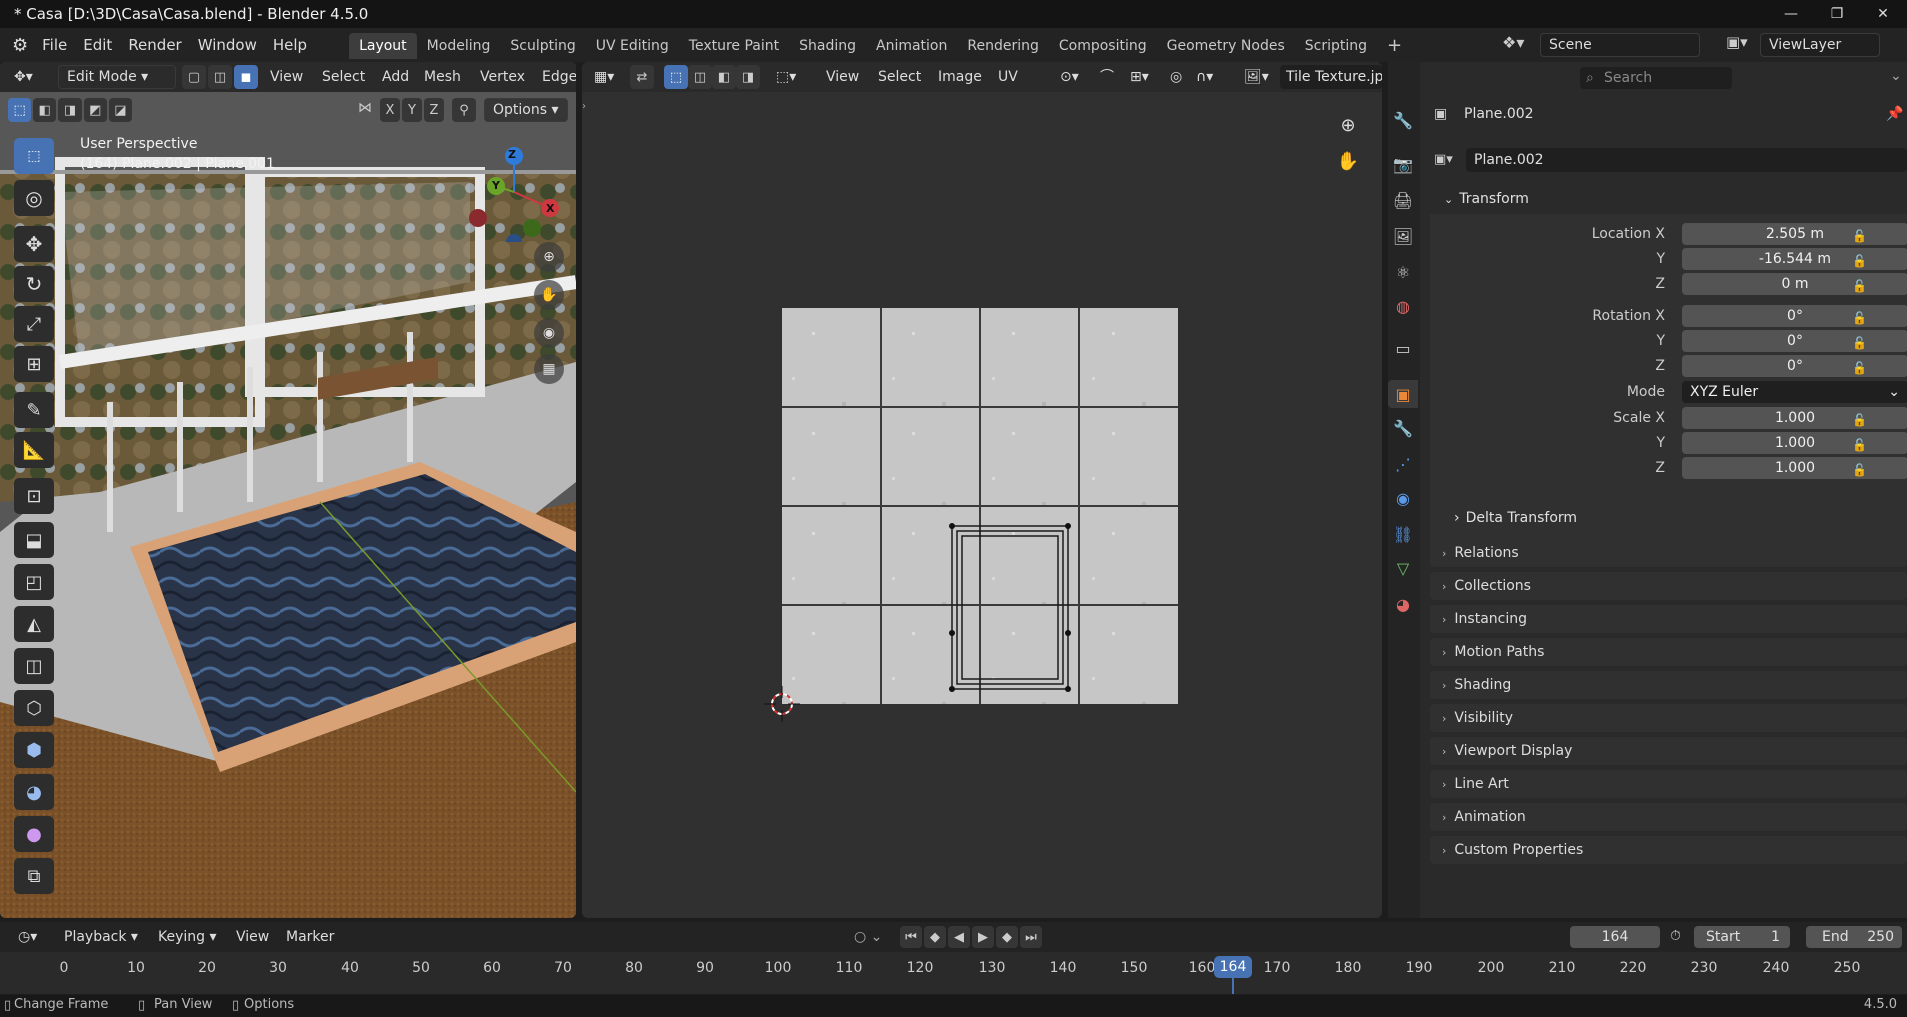 This screenshot has height=1017, width=1907. What do you see at coordinates (1450, 160) in the screenshot?
I see `object-browse-icon: ▣▾` at bounding box center [1450, 160].